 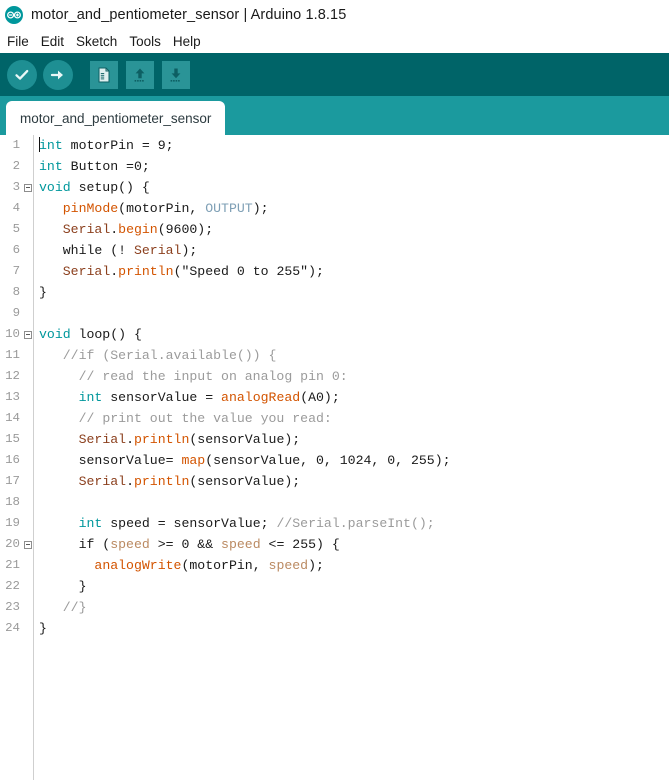 What do you see at coordinates (205, 418) in the screenshot?
I see `code-token: // print out the value you read:` at bounding box center [205, 418].